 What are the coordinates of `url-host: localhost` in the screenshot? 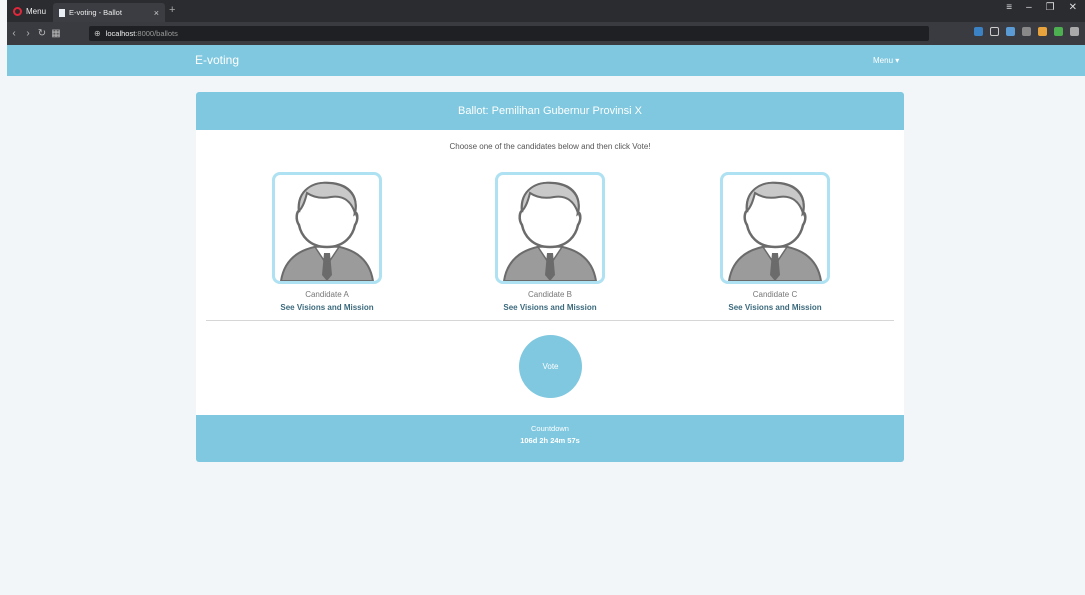 It's located at (120, 33).